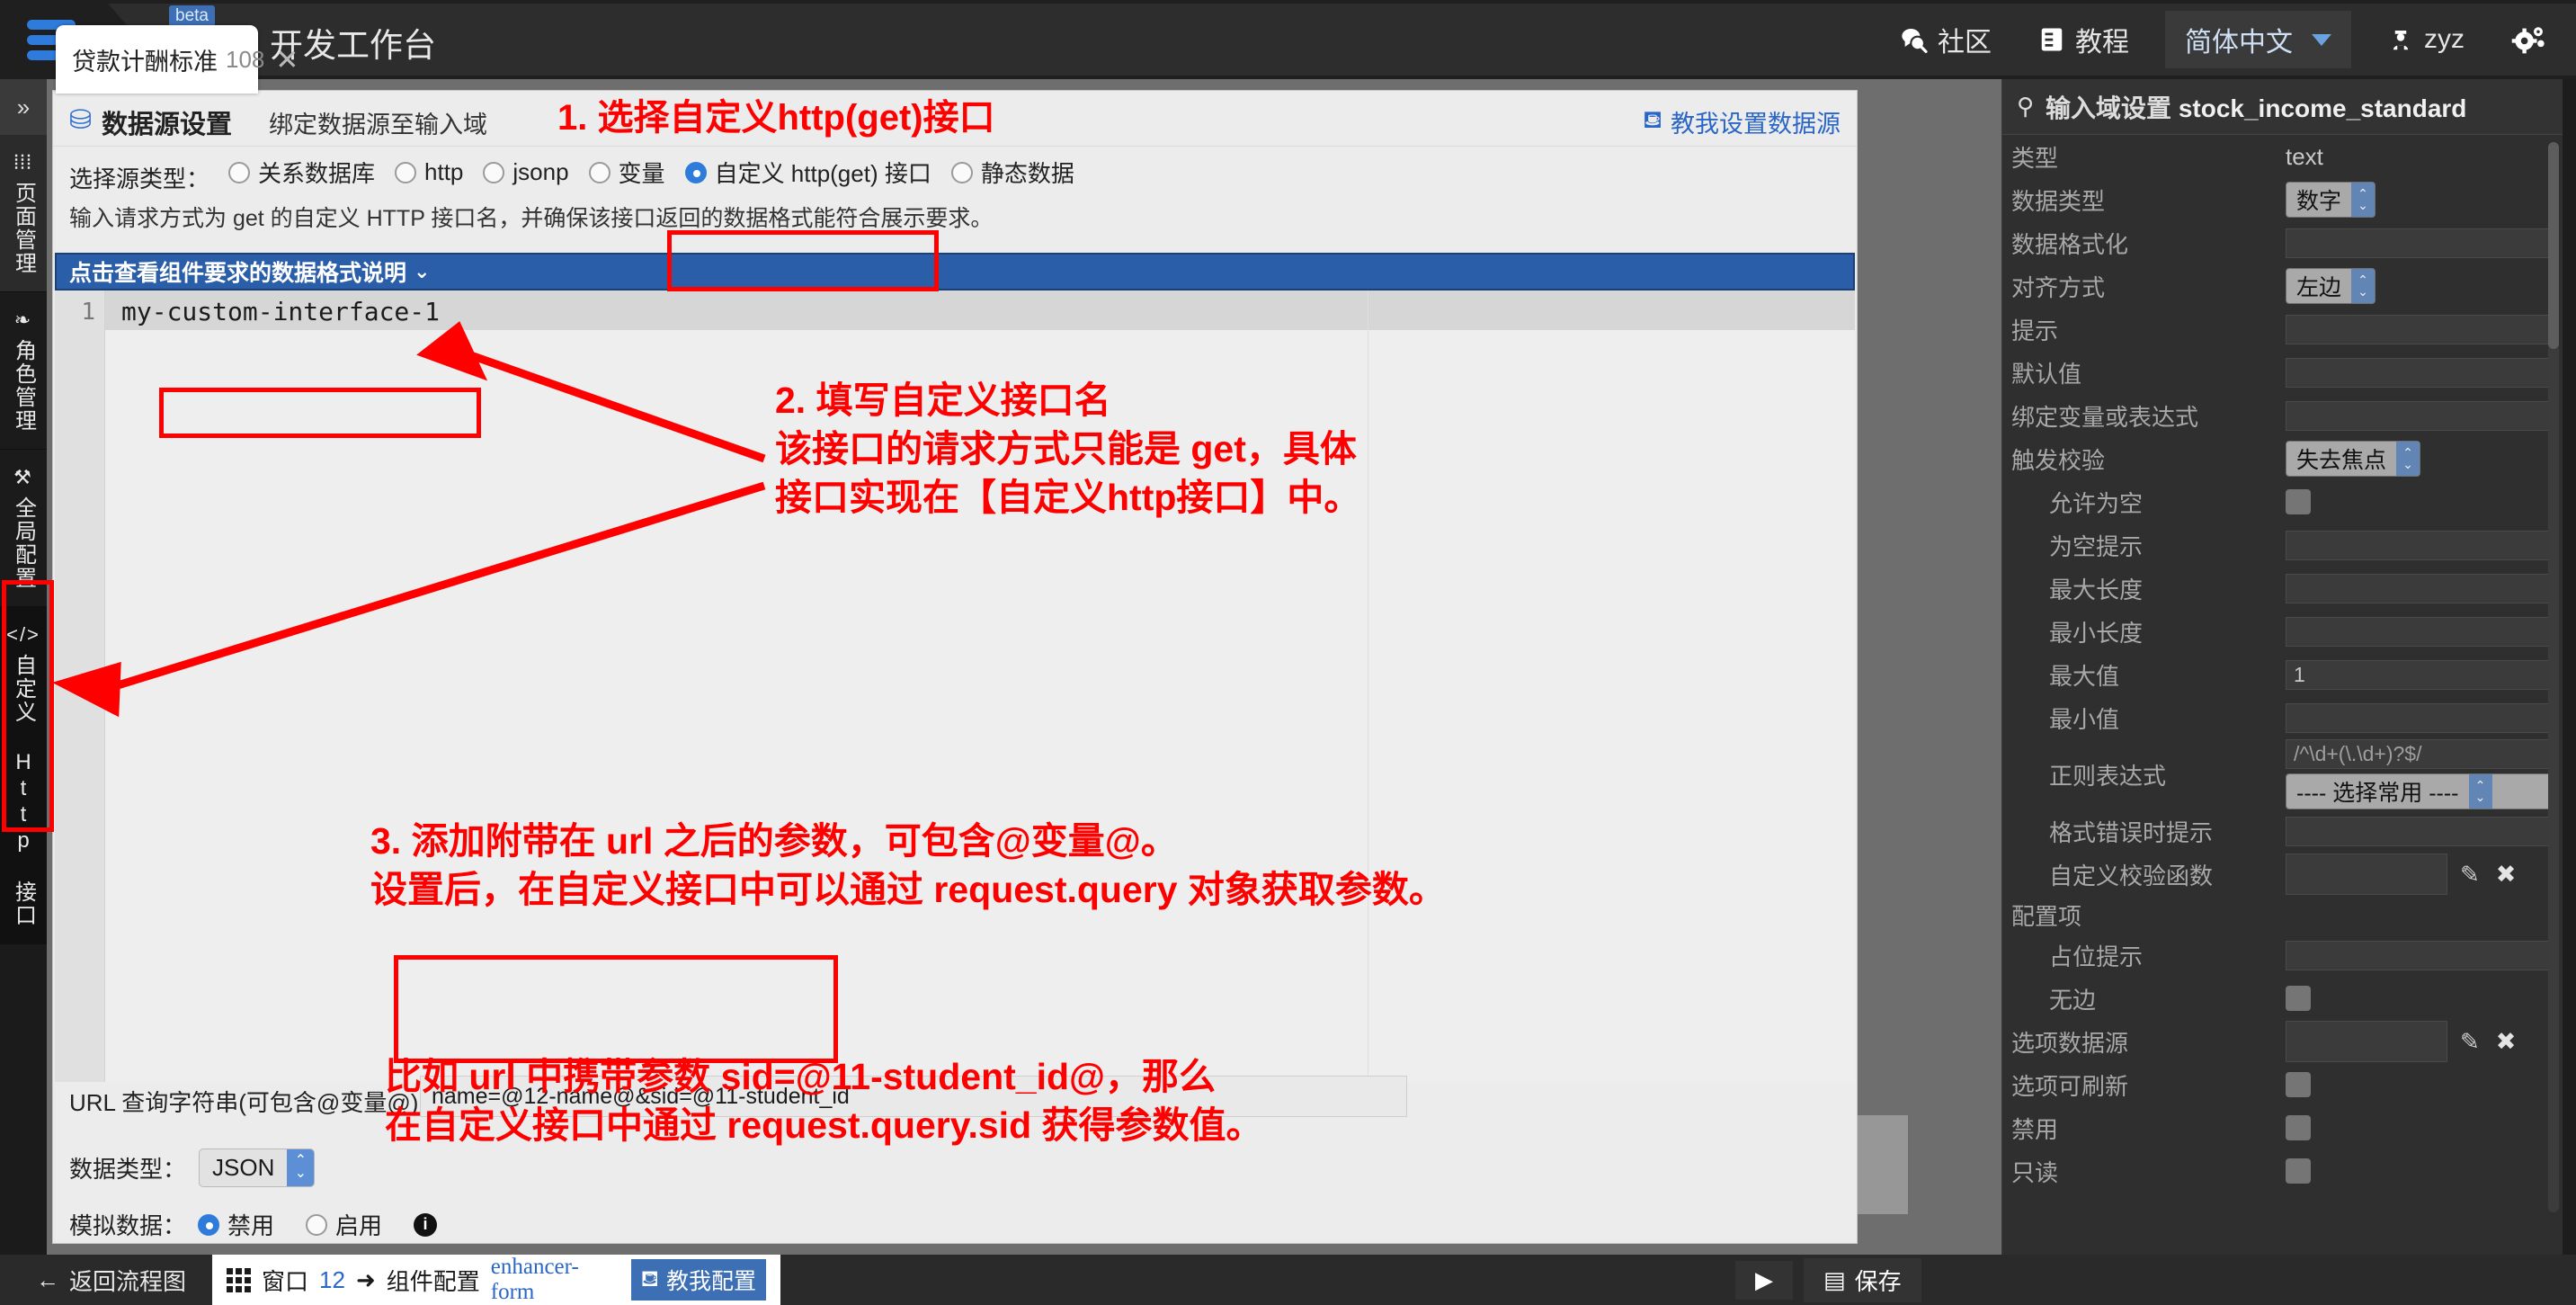 Image resolution: width=2576 pixels, height=1305 pixels. Describe the element at coordinates (24, 371) in the screenshot. I see `sidebar-item-roles: ❧ 角色管理` at that location.